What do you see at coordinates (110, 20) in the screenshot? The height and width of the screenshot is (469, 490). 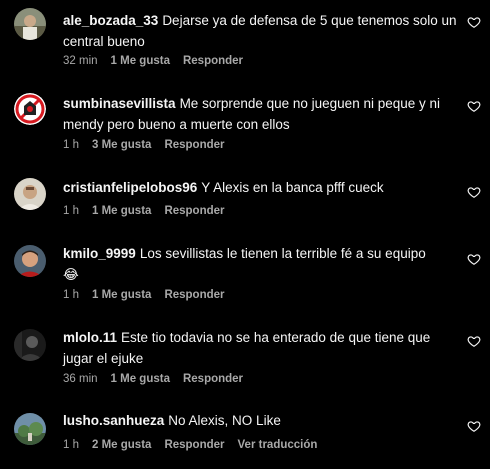 I see `comment-username: ale_bozada_33` at bounding box center [110, 20].